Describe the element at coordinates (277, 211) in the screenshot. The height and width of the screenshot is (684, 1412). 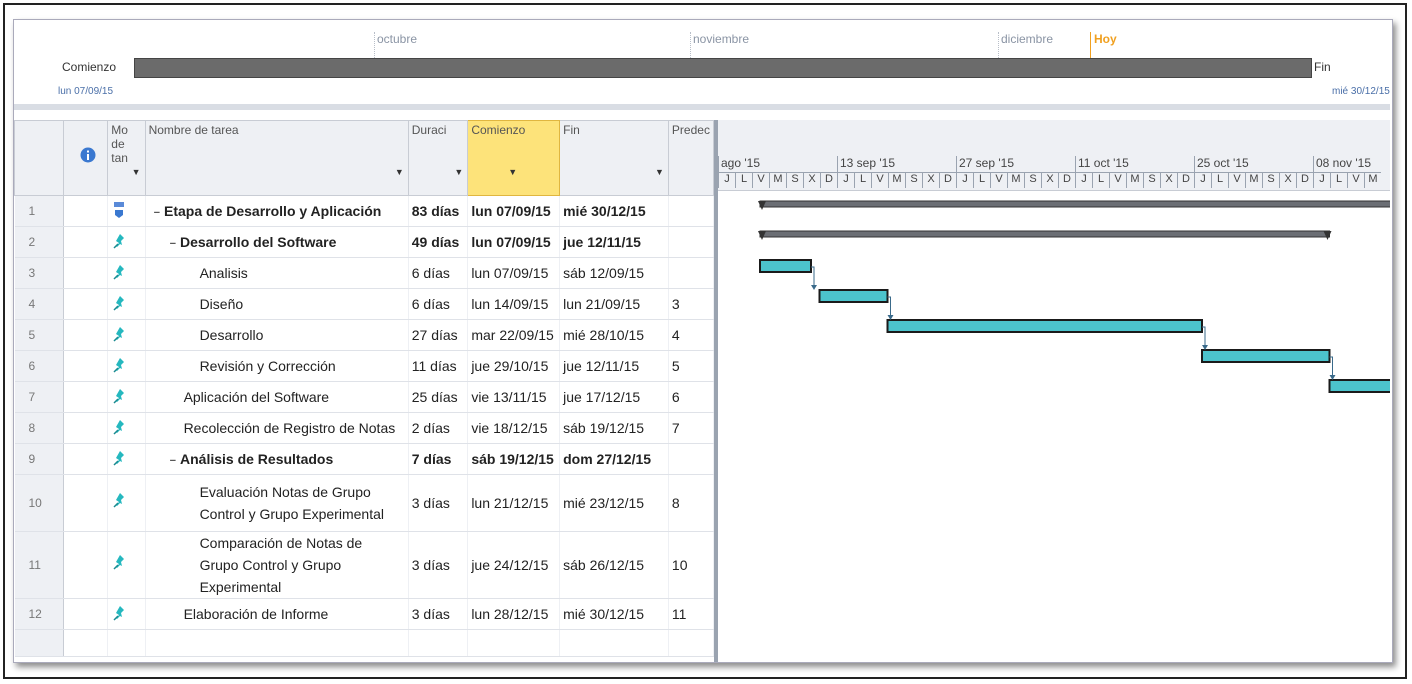
I see `task-name-cell: − Etapa de Desarrollo y Aplicación` at that location.